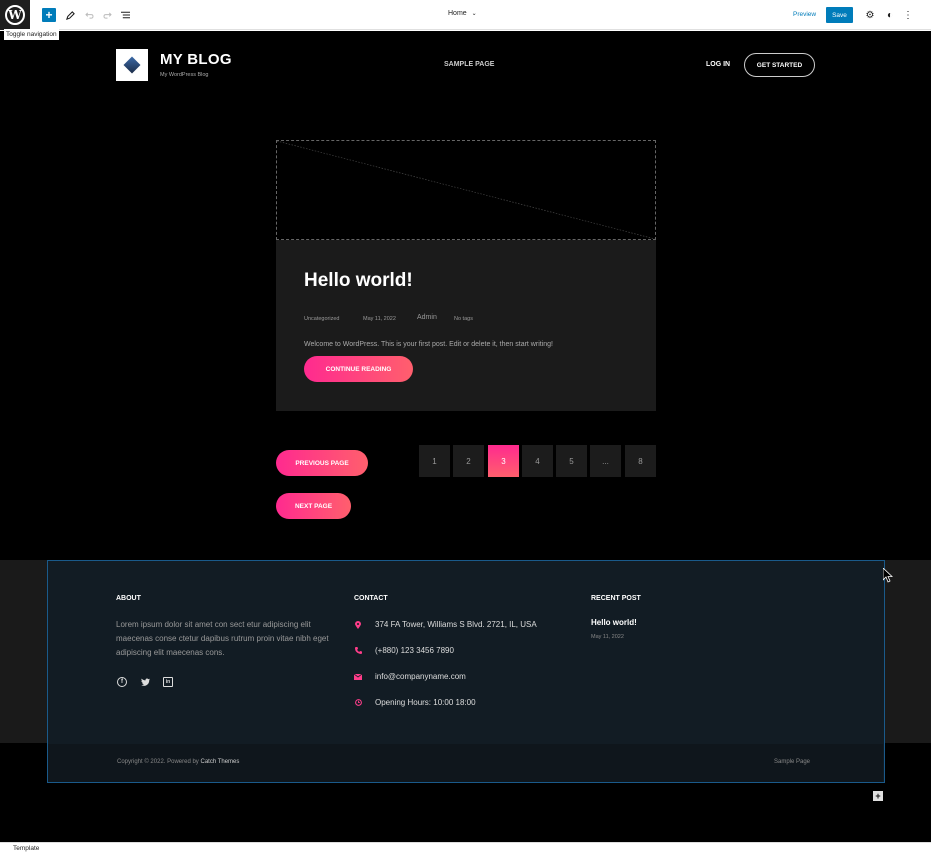 This screenshot has width=931, height=855. What do you see at coordinates (321, 319) in the screenshot?
I see `post-category: Uncategorized` at bounding box center [321, 319].